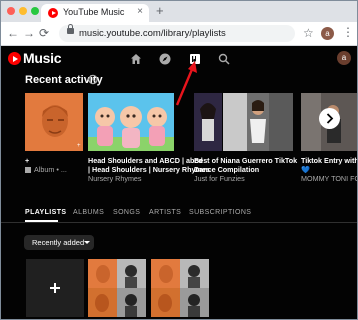 The image size is (358, 320). What do you see at coordinates (245, 160) in the screenshot?
I see `recent-item-title: Best of Niana Guerrero TikTok` at bounding box center [245, 160].